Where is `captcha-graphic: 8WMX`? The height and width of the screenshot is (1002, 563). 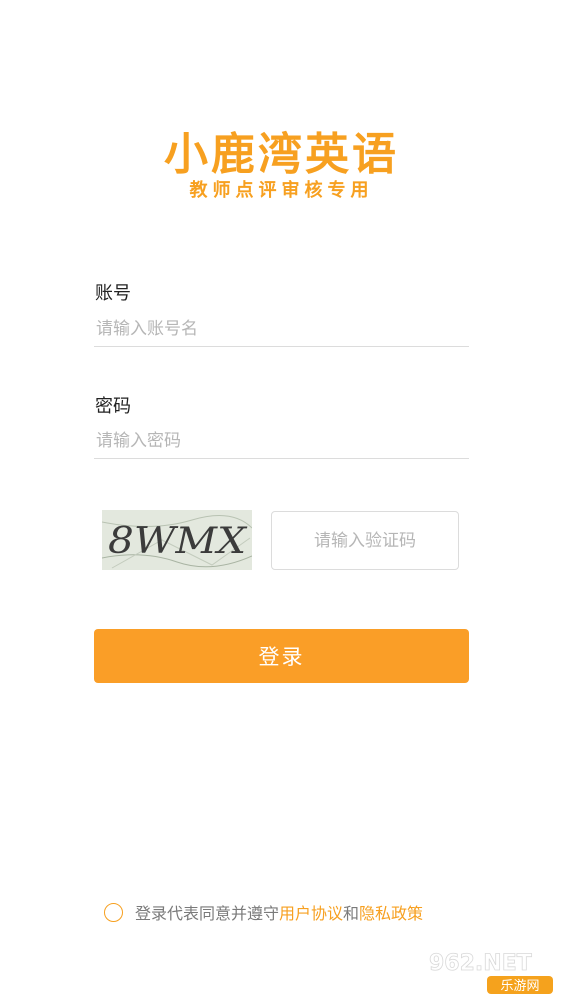 captcha-graphic: 8WMX is located at coordinates (177, 540).